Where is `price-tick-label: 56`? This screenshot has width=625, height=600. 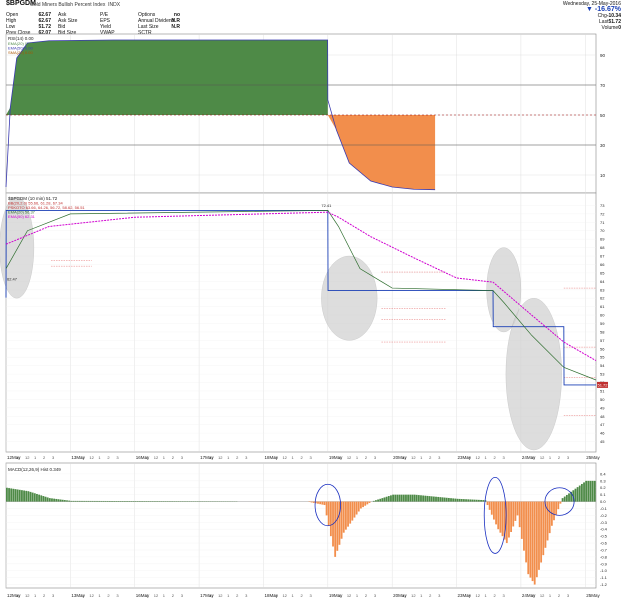 price-tick-label: 56 is located at coordinates (602, 348).